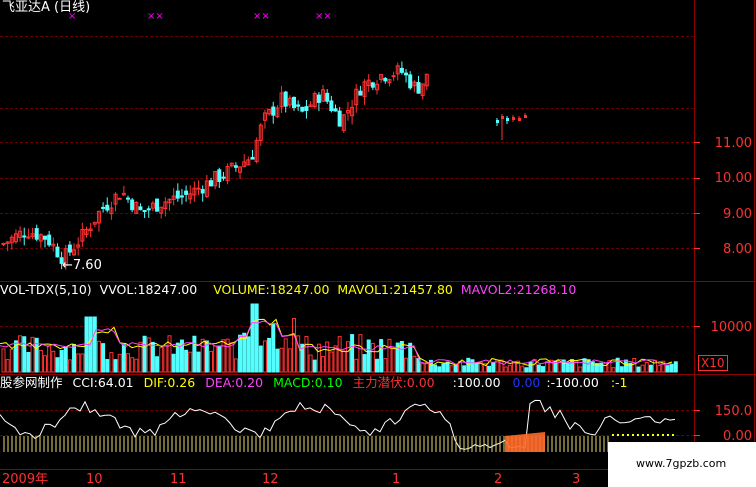 The height and width of the screenshot is (487, 756). Describe the element at coordinates (234, 382) in the screenshot. I see `dea-value: DEA:0.20` at that location.